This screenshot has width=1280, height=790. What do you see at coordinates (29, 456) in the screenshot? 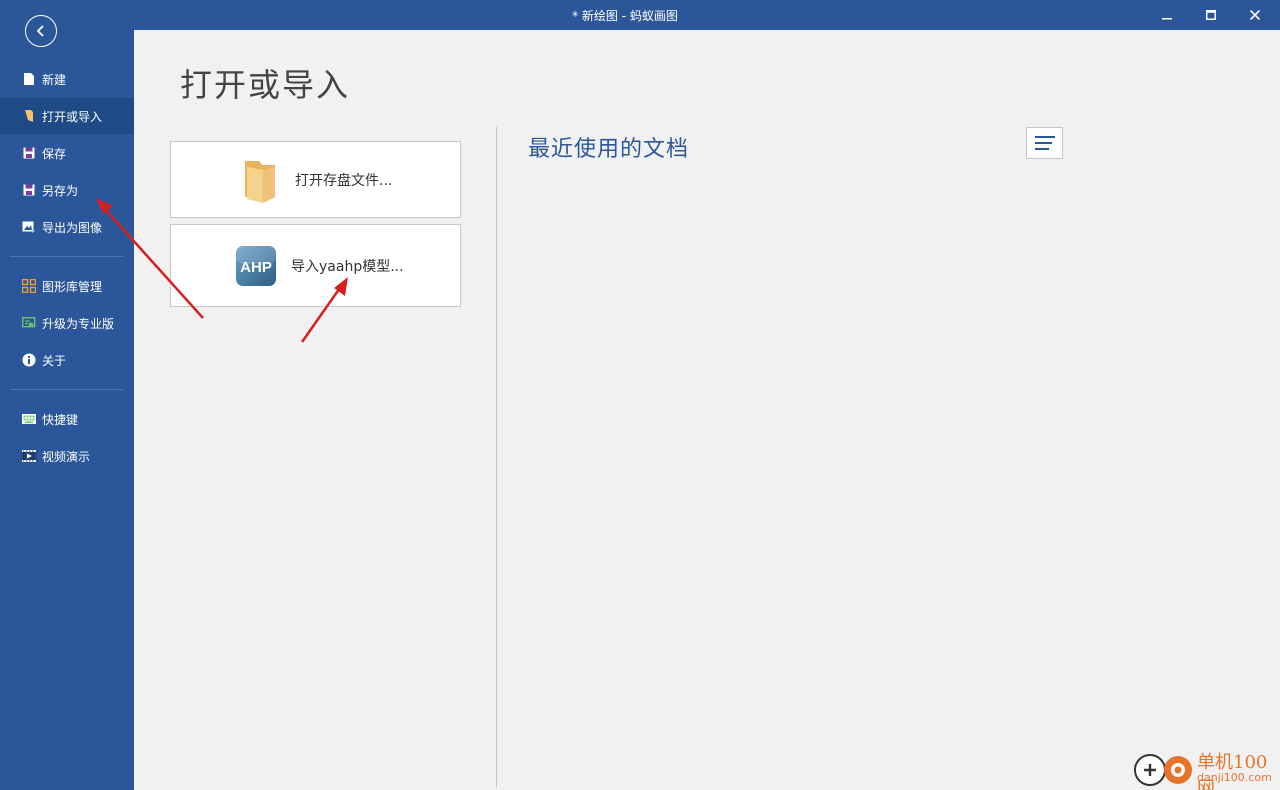
I see `video-icon` at bounding box center [29, 456].